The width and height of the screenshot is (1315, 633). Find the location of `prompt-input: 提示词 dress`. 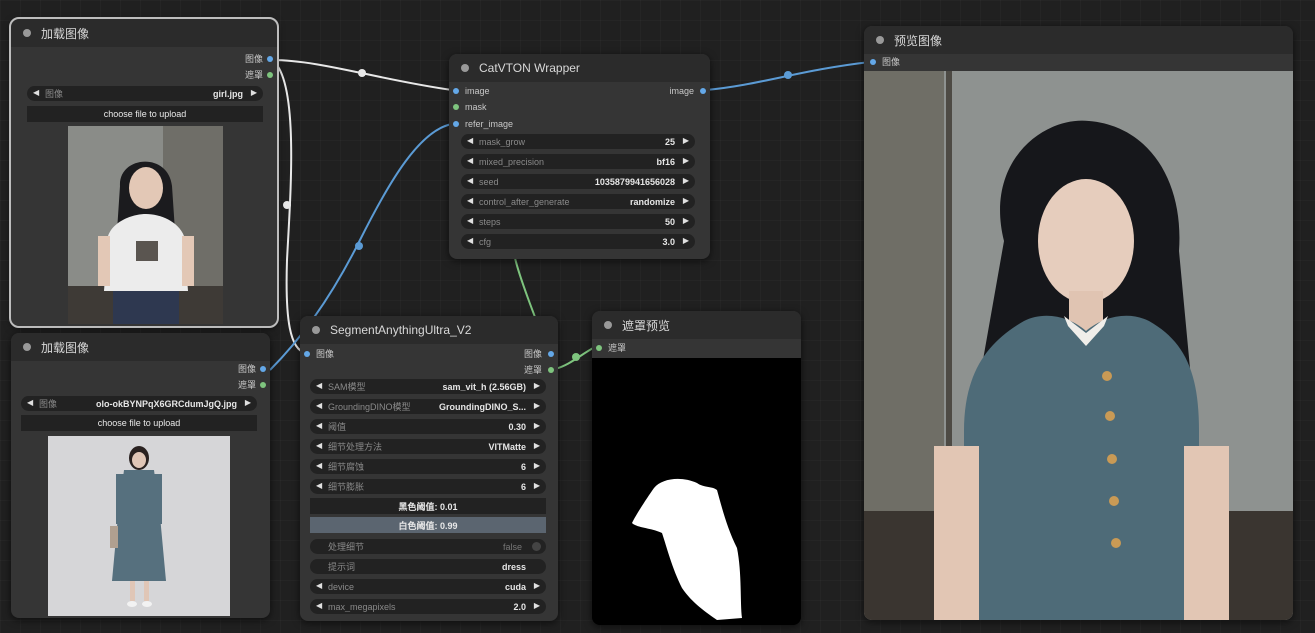

prompt-input: 提示词 dress is located at coordinates (428, 566).